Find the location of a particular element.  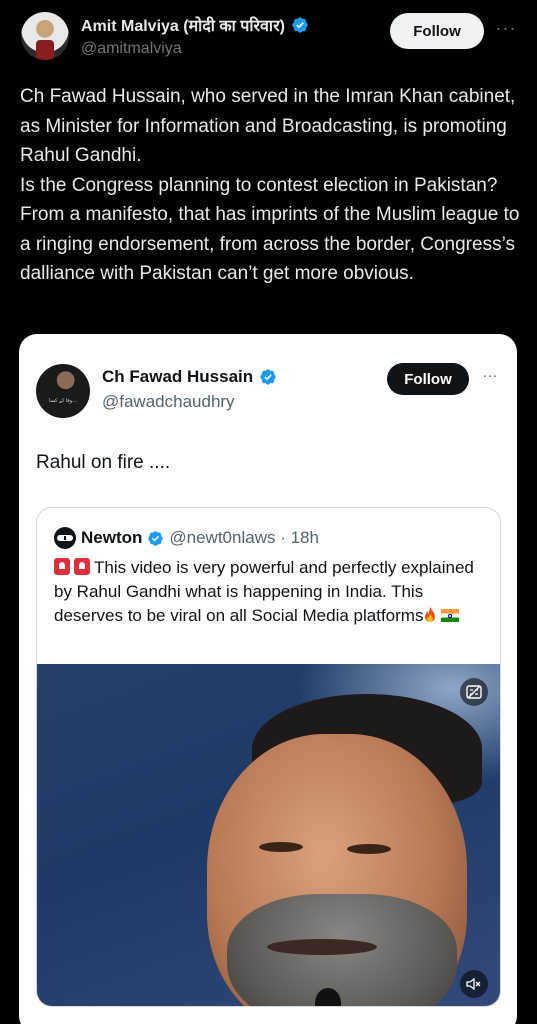

nested-author-line: Newton @newt0nlaws · 18h is located at coordinates (186, 538).